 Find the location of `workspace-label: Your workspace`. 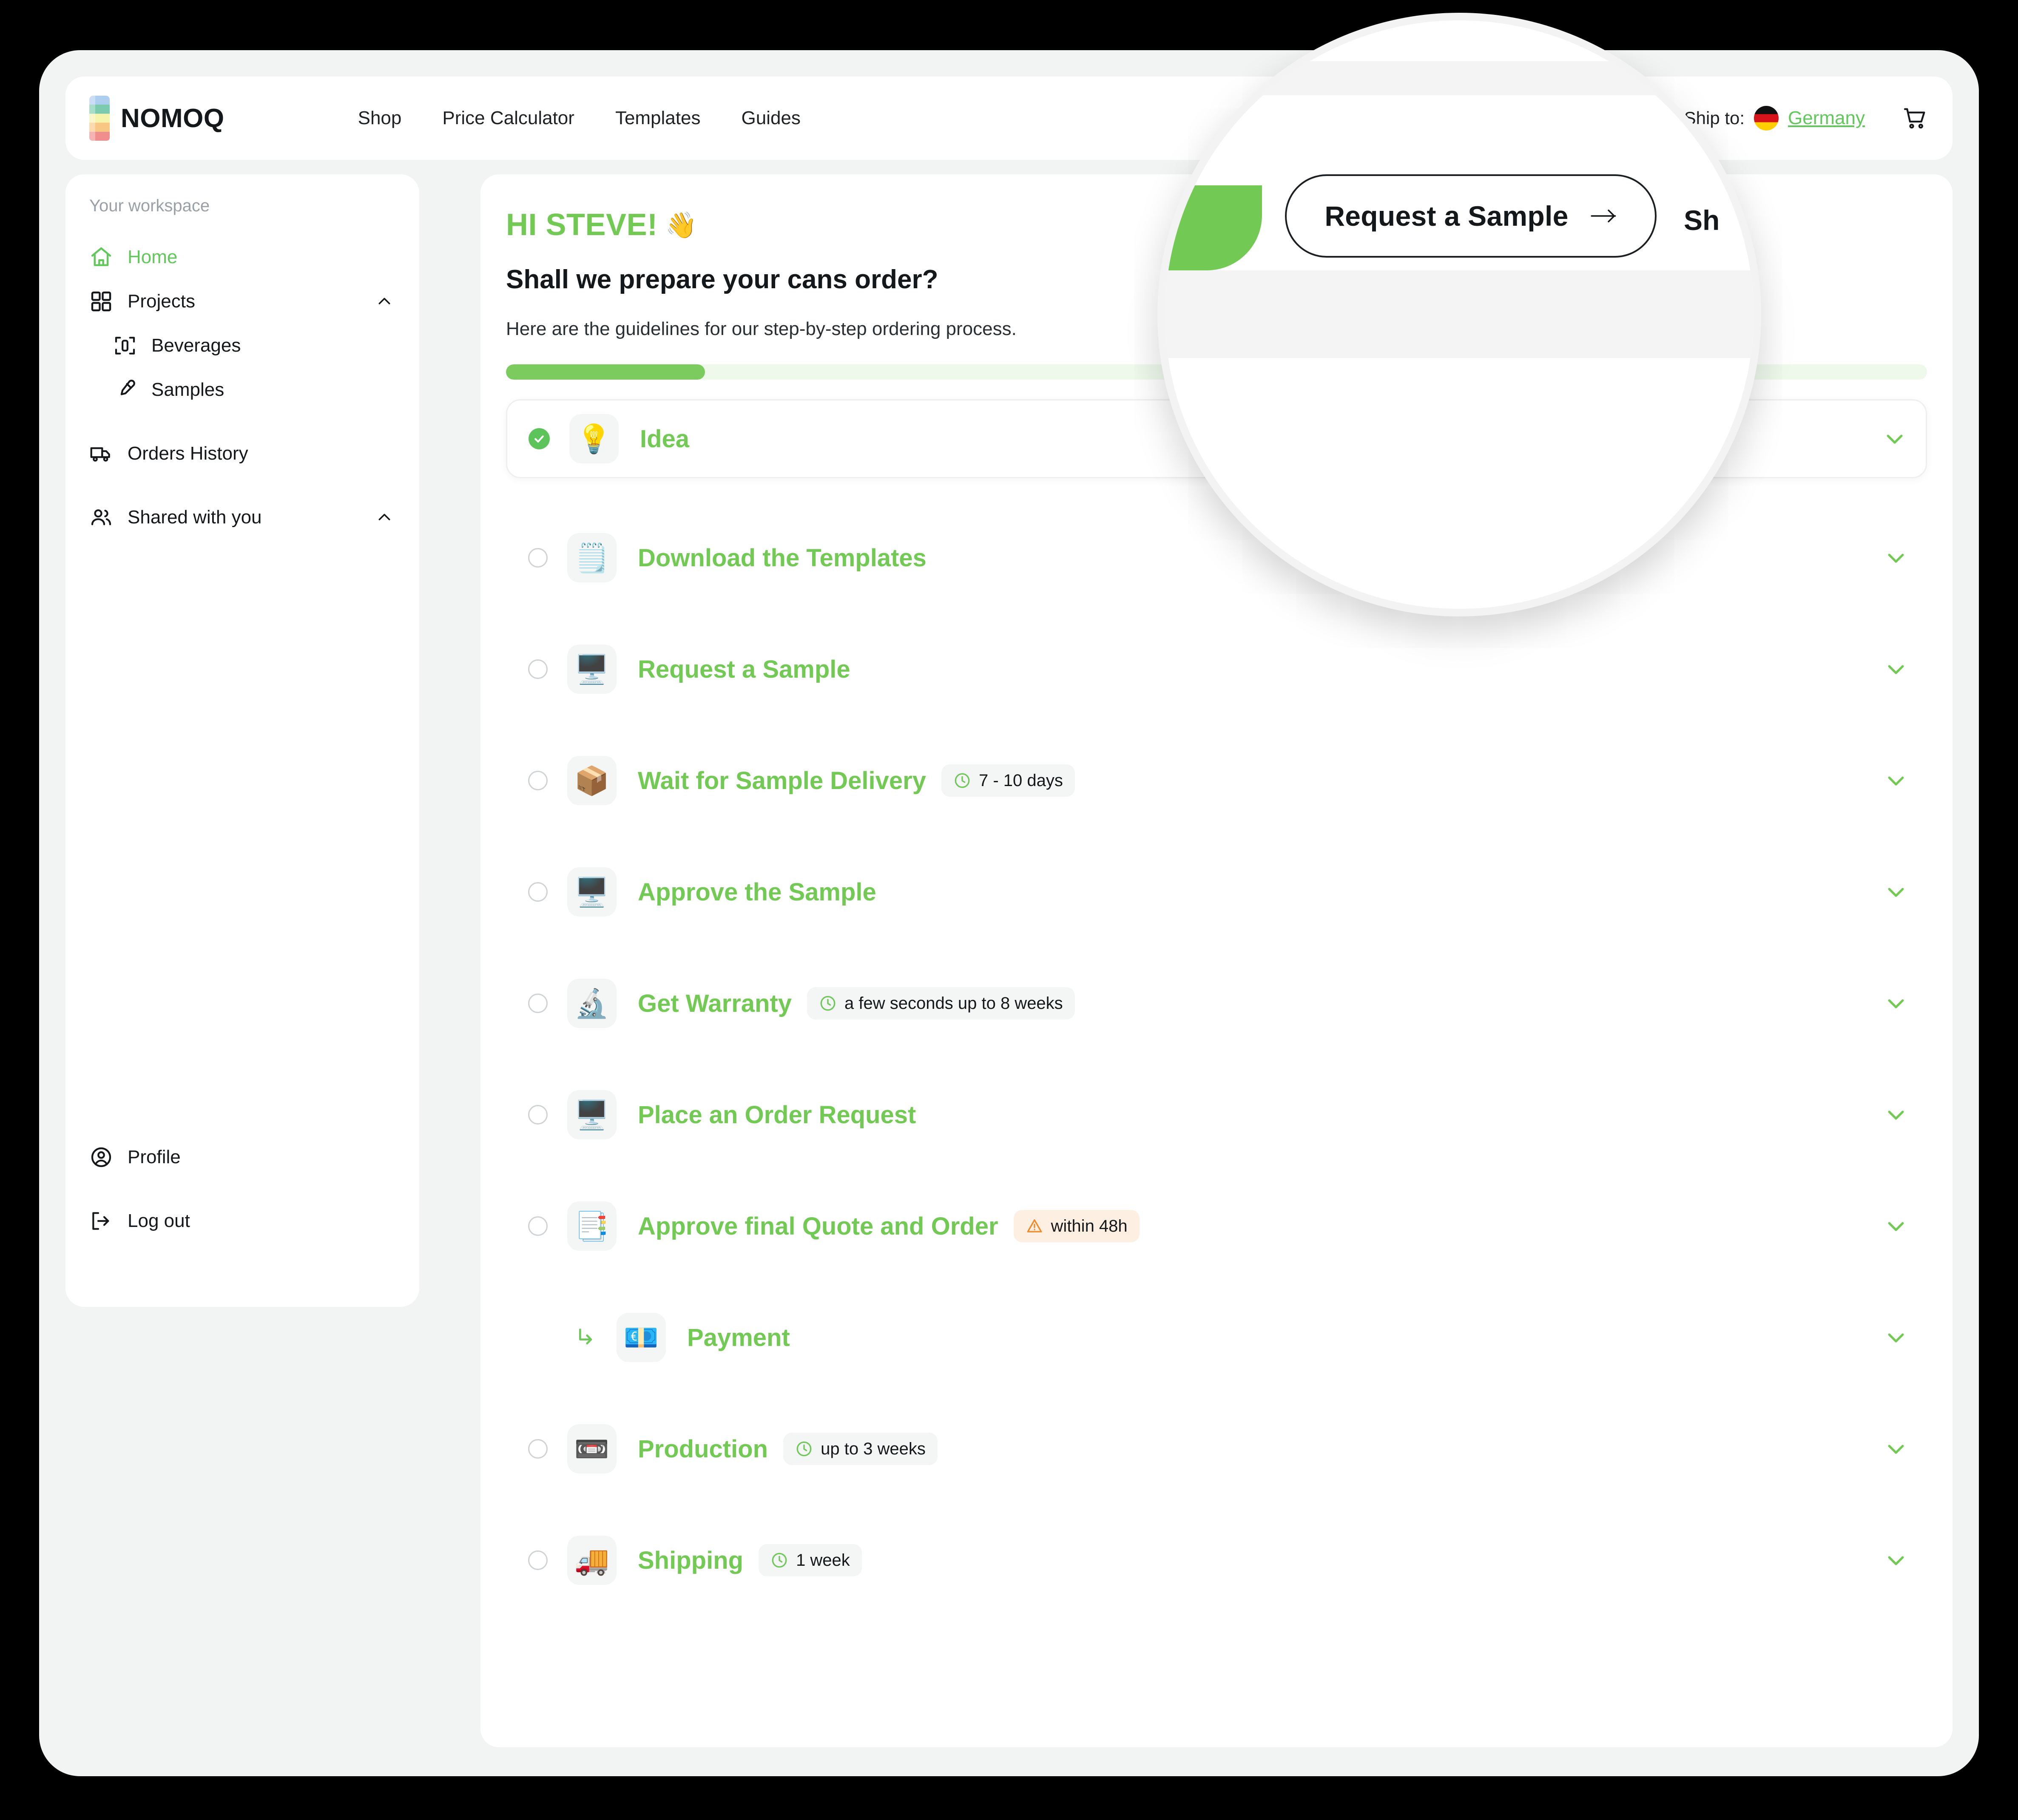

workspace-label: Your workspace is located at coordinates (149, 205).